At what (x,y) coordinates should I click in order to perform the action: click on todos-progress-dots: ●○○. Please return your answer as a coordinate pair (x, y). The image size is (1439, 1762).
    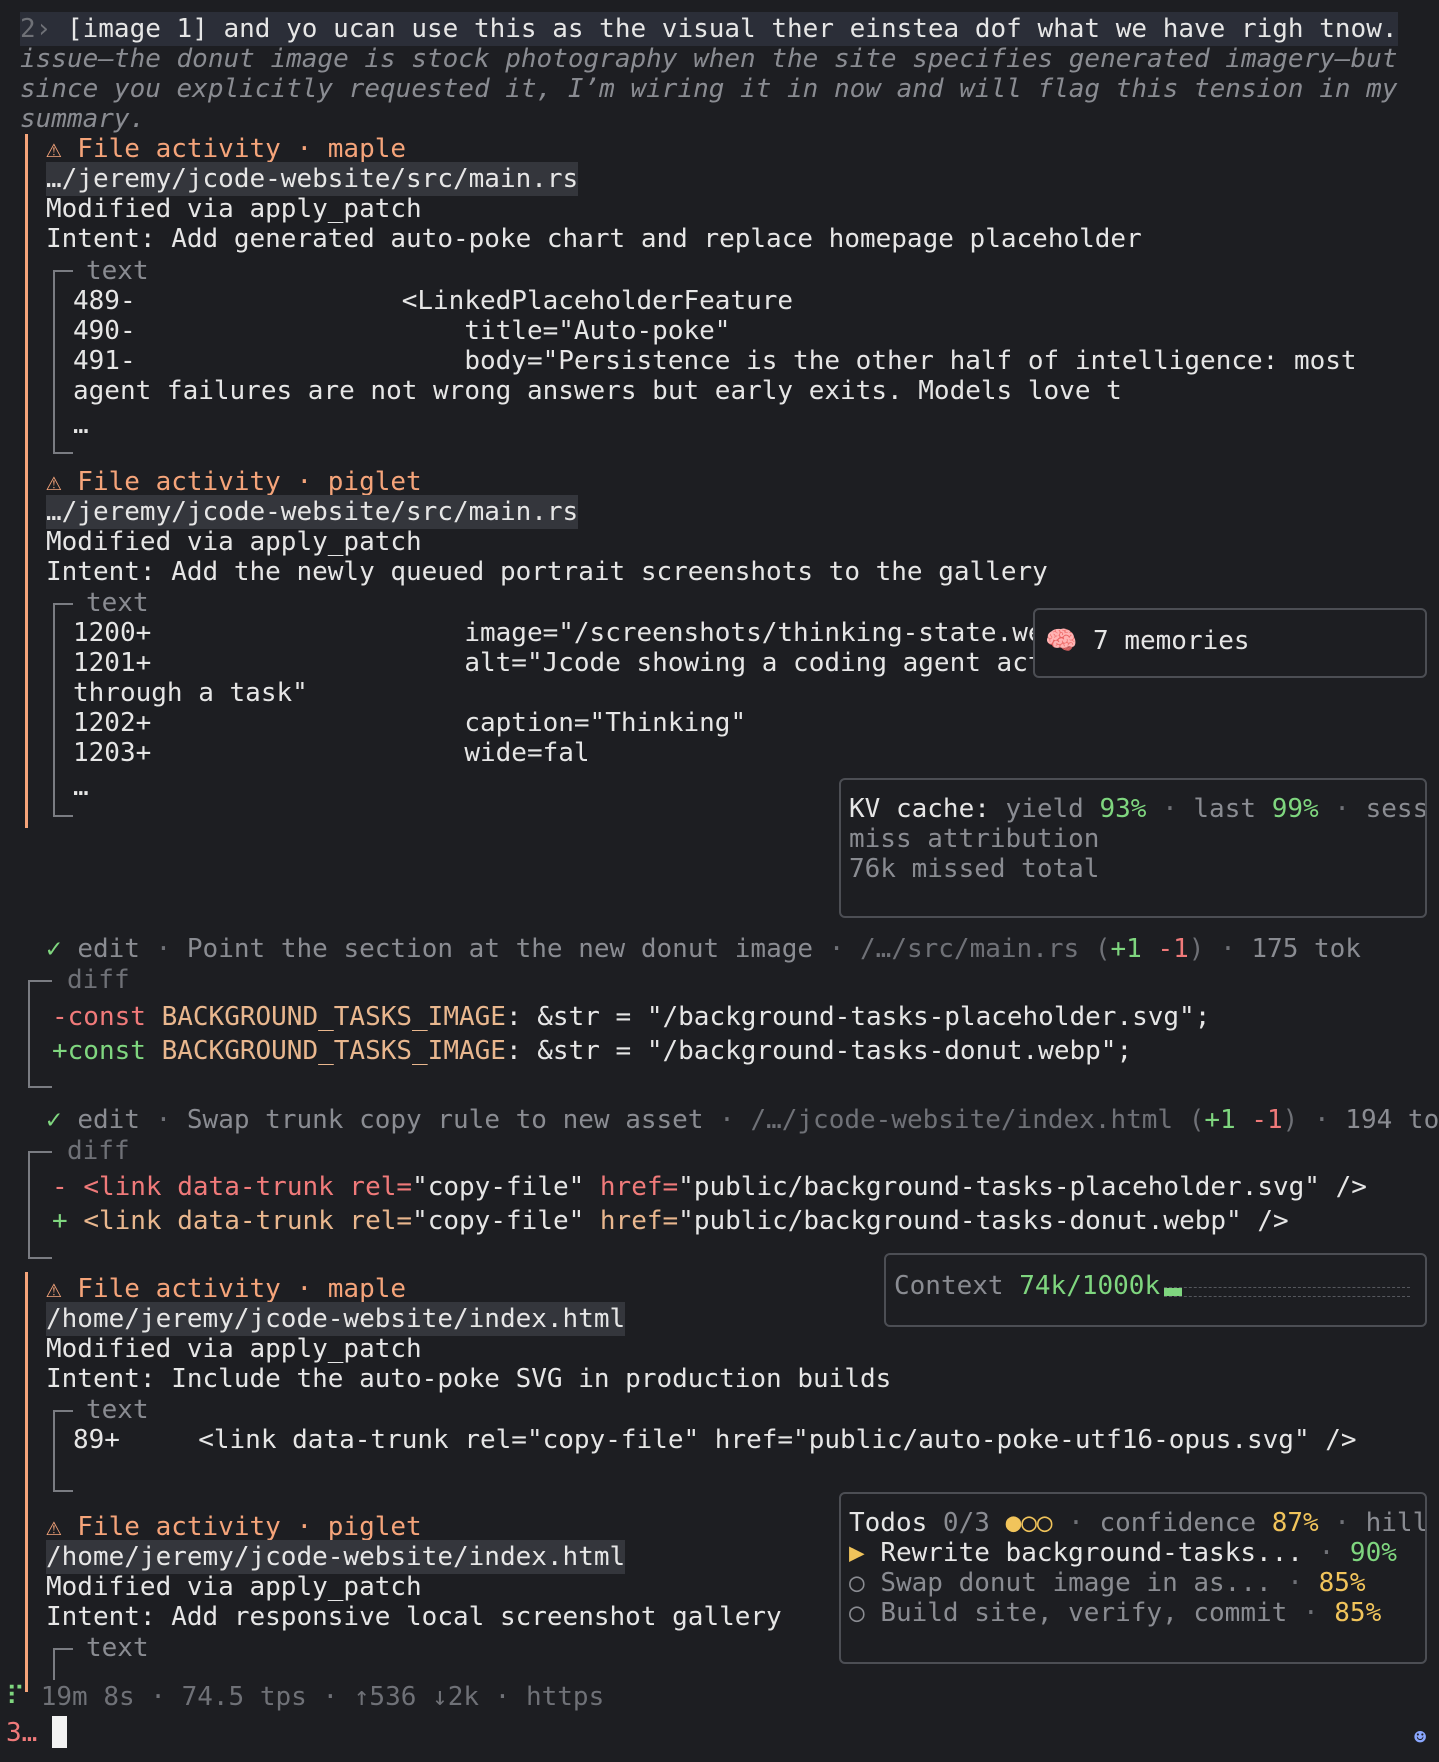
    Looking at the image, I should click on (1029, 1523).